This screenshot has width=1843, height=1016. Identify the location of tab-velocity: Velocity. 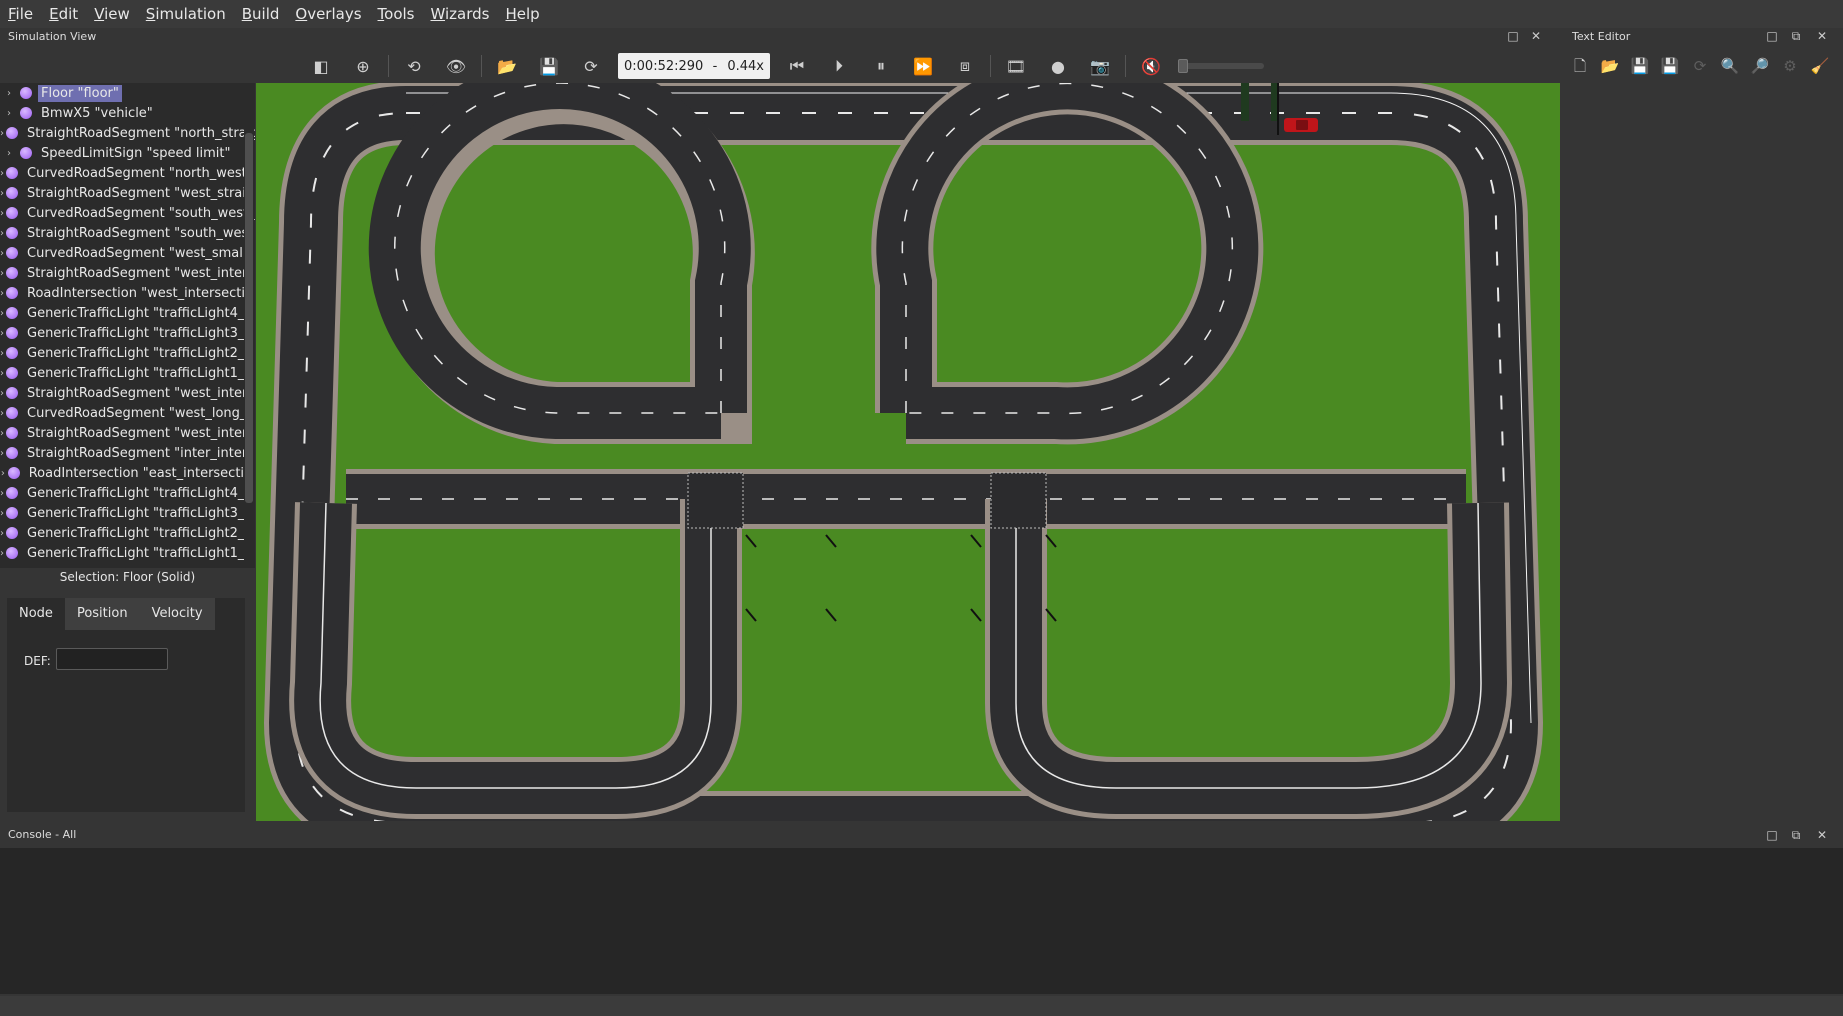
(177, 614).